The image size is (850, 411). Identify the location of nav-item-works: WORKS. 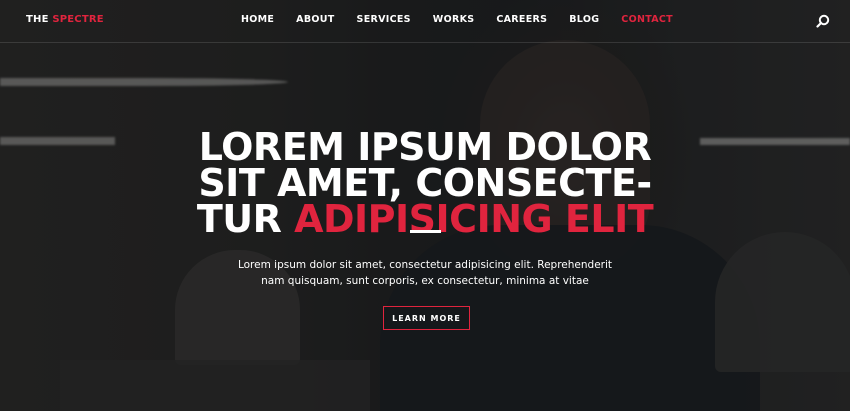
(454, 19).